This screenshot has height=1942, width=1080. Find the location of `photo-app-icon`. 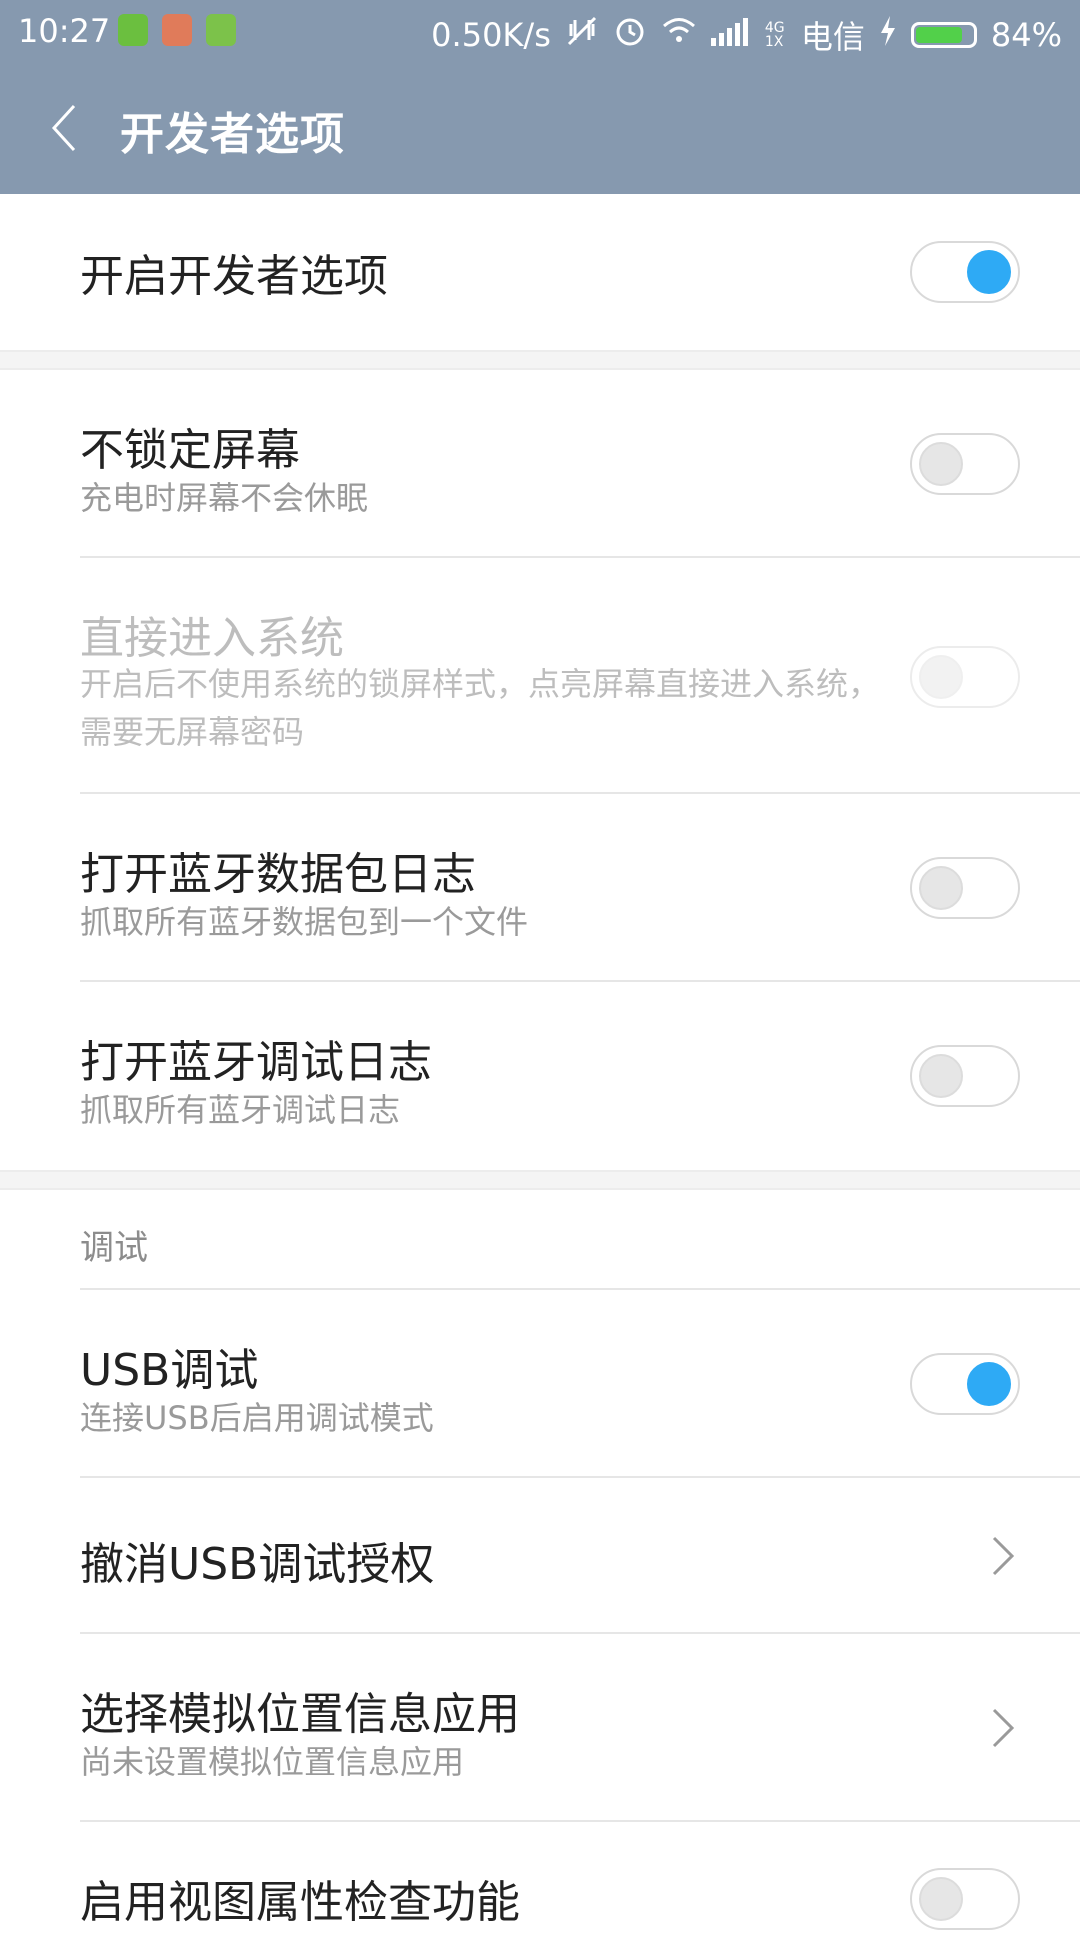

photo-app-icon is located at coordinates (177, 30).